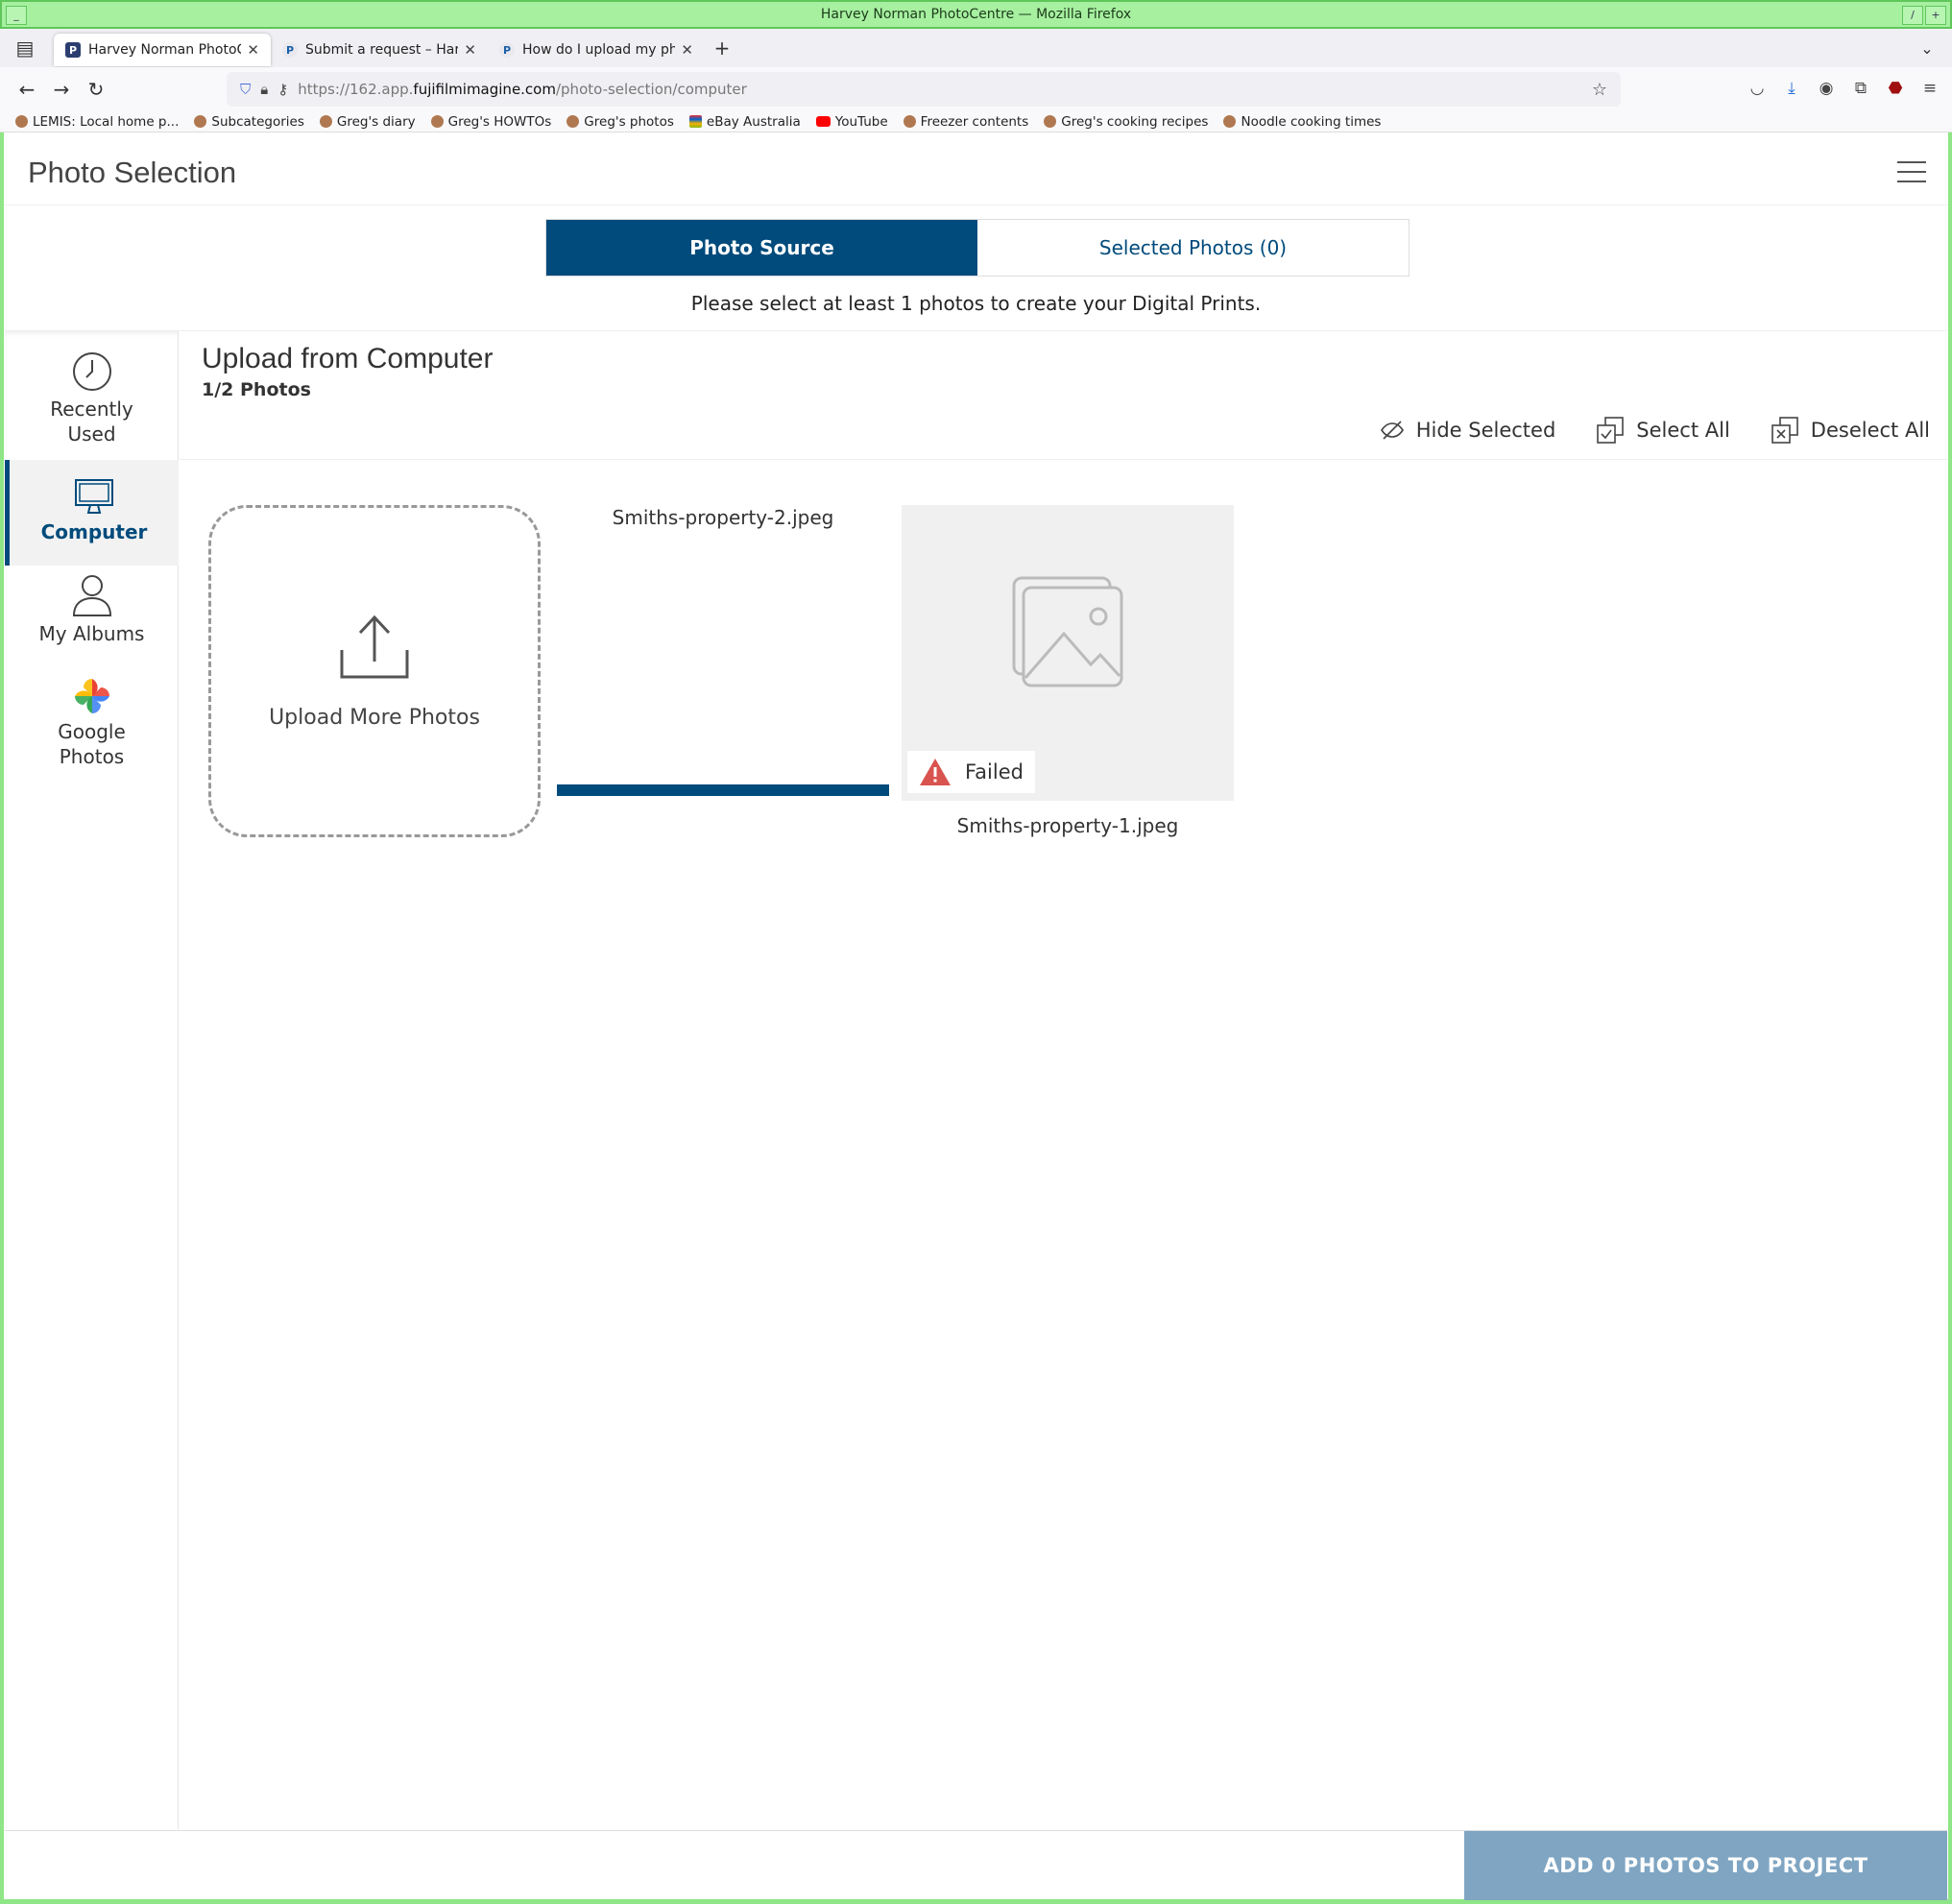 This screenshot has height=1904, width=1952. I want to click on footer-bar: ADD 0 PHOTOS TO PROJECT, so click(976, 1865).